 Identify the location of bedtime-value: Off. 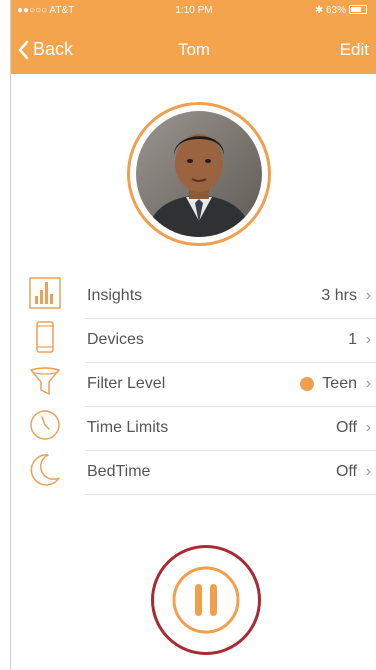
(346, 471).